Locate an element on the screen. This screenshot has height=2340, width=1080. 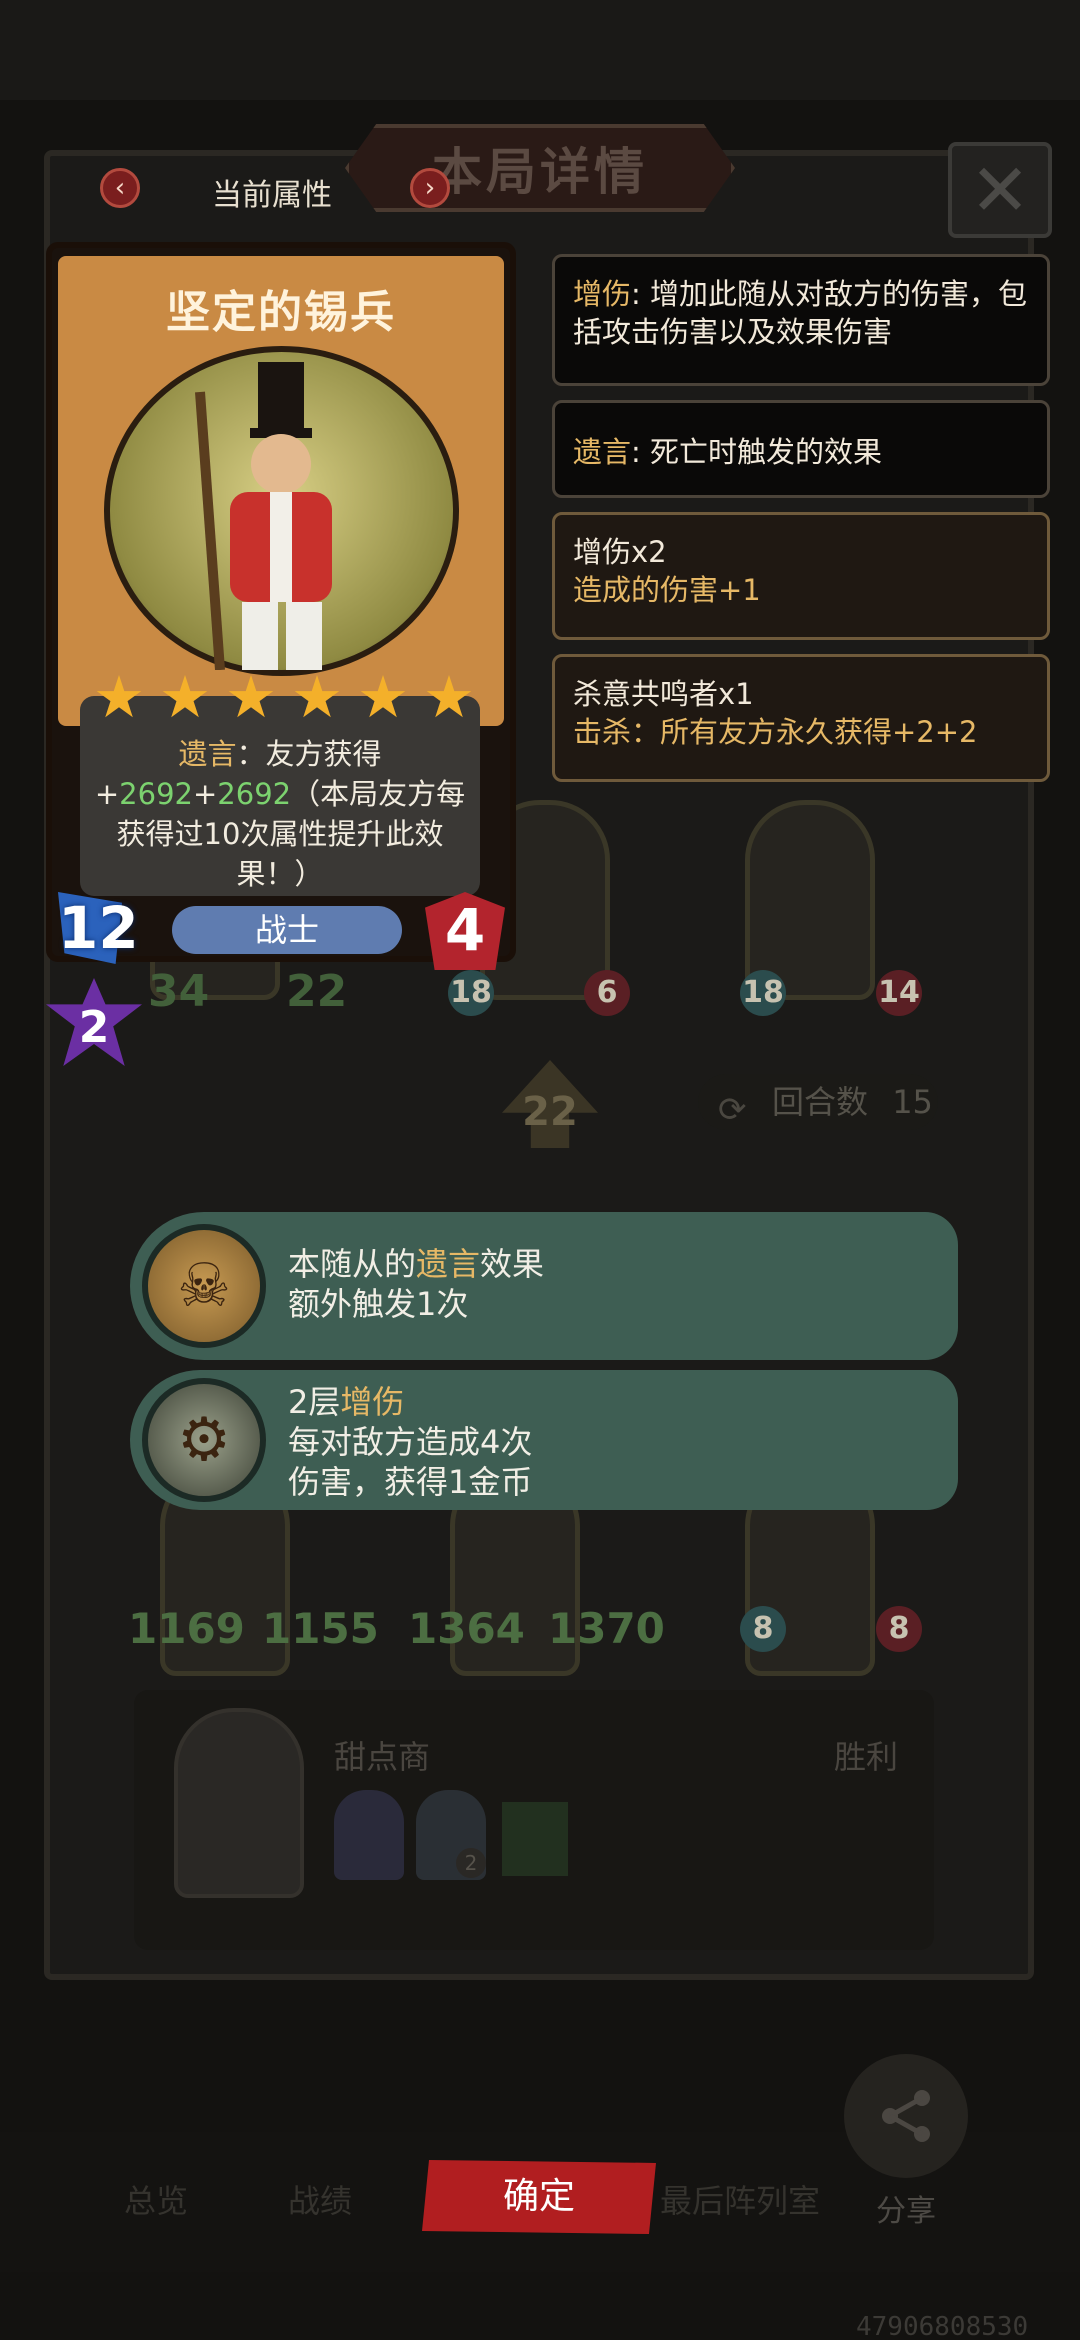
tooltip-keyword: 增伤 is located at coordinates (602, 294).